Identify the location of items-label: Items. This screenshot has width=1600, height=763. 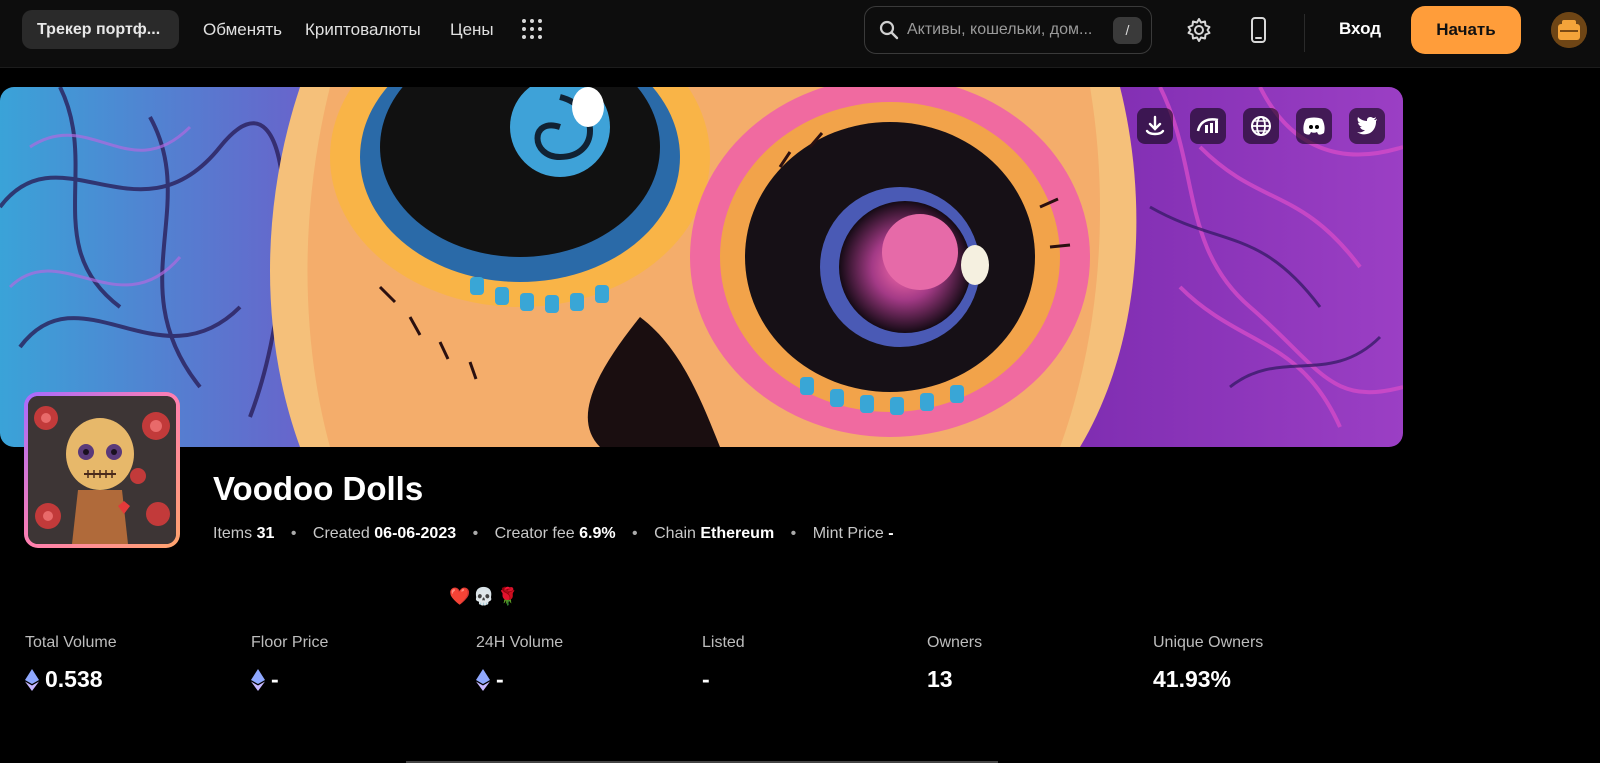
(233, 533).